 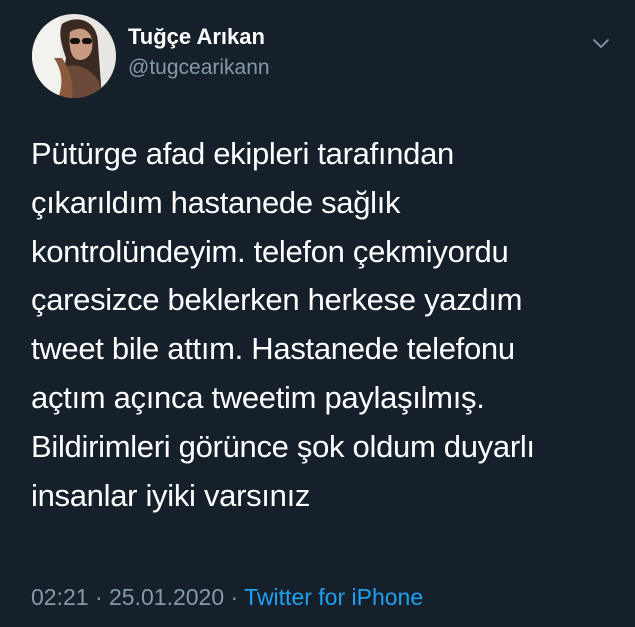 I want to click on tweet-time: 02:21, so click(x=60, y=597).